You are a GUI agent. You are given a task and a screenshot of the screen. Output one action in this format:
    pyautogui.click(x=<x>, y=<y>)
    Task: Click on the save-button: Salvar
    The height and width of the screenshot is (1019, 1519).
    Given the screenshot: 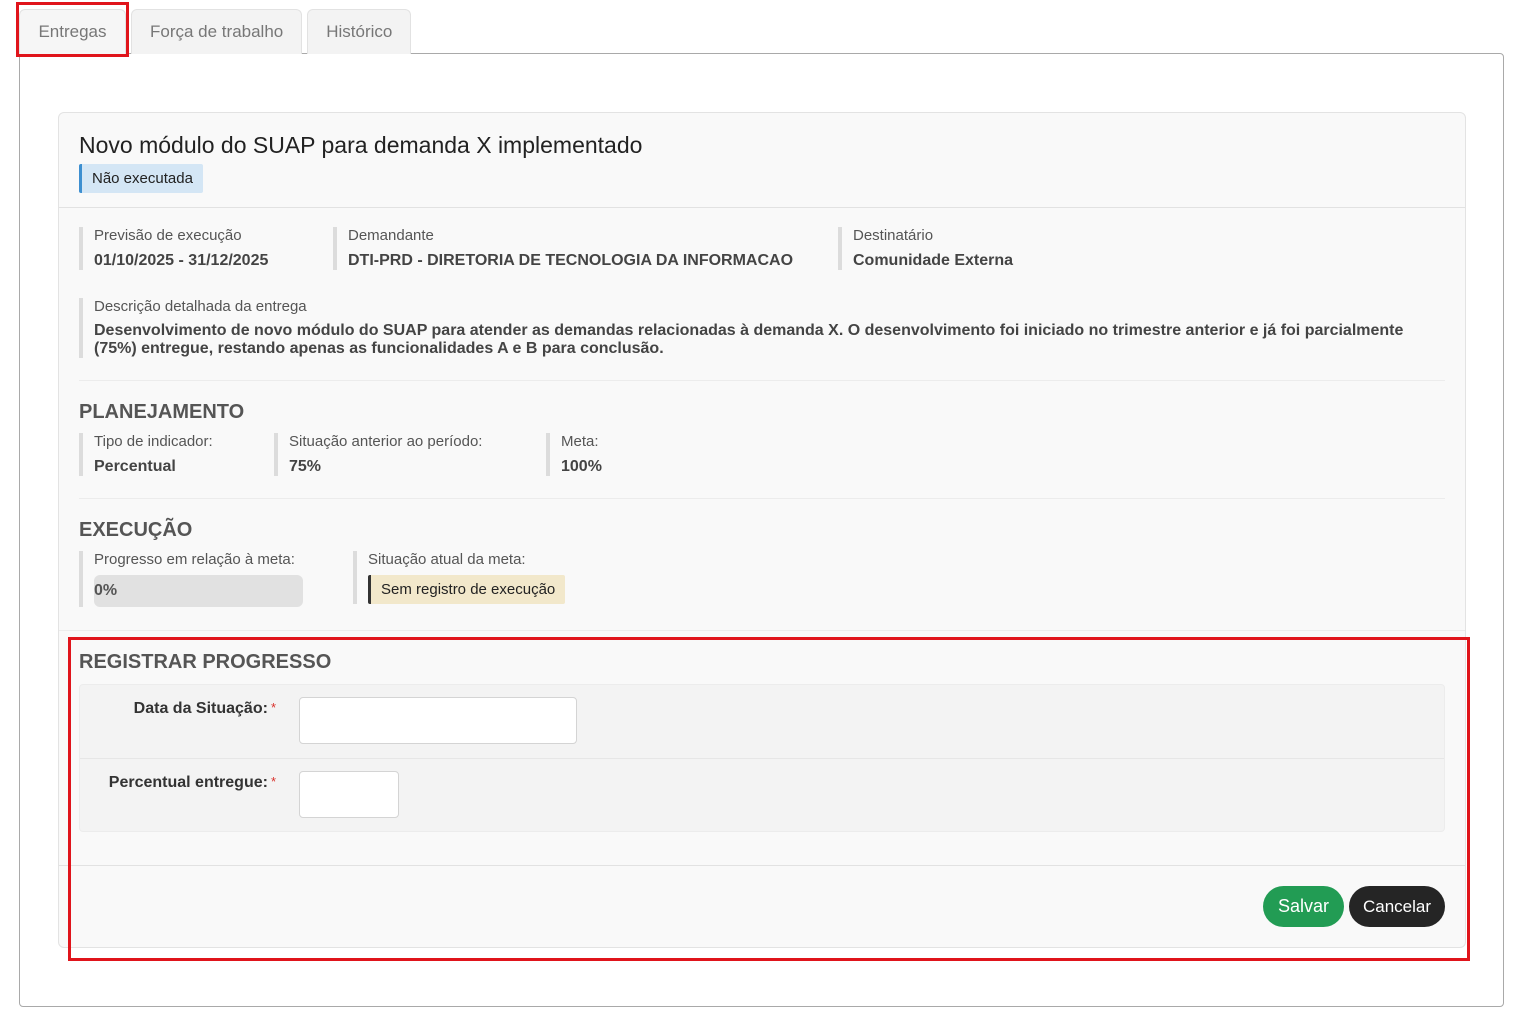 What is the action you would take?
    pyautogui.click(x=1303, y=906)
    